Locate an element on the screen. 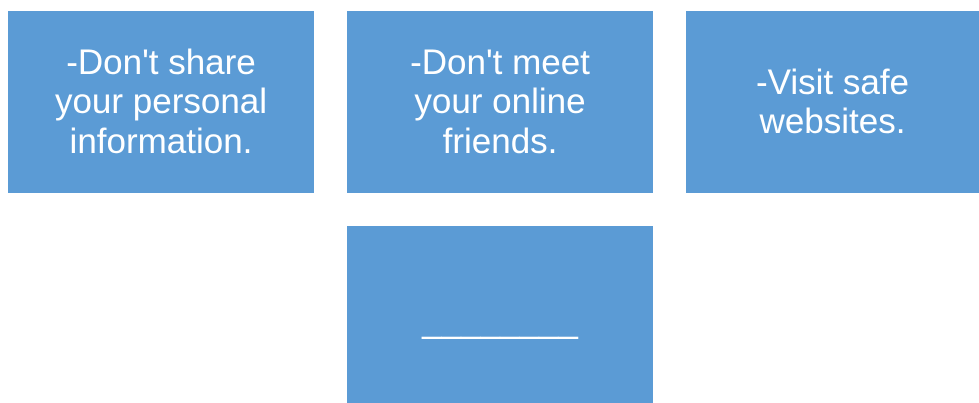 Image resolution: width=979 pixels, height=403 pixels. tip-card-blank-line: ________ is located at coordinates (500, 320).